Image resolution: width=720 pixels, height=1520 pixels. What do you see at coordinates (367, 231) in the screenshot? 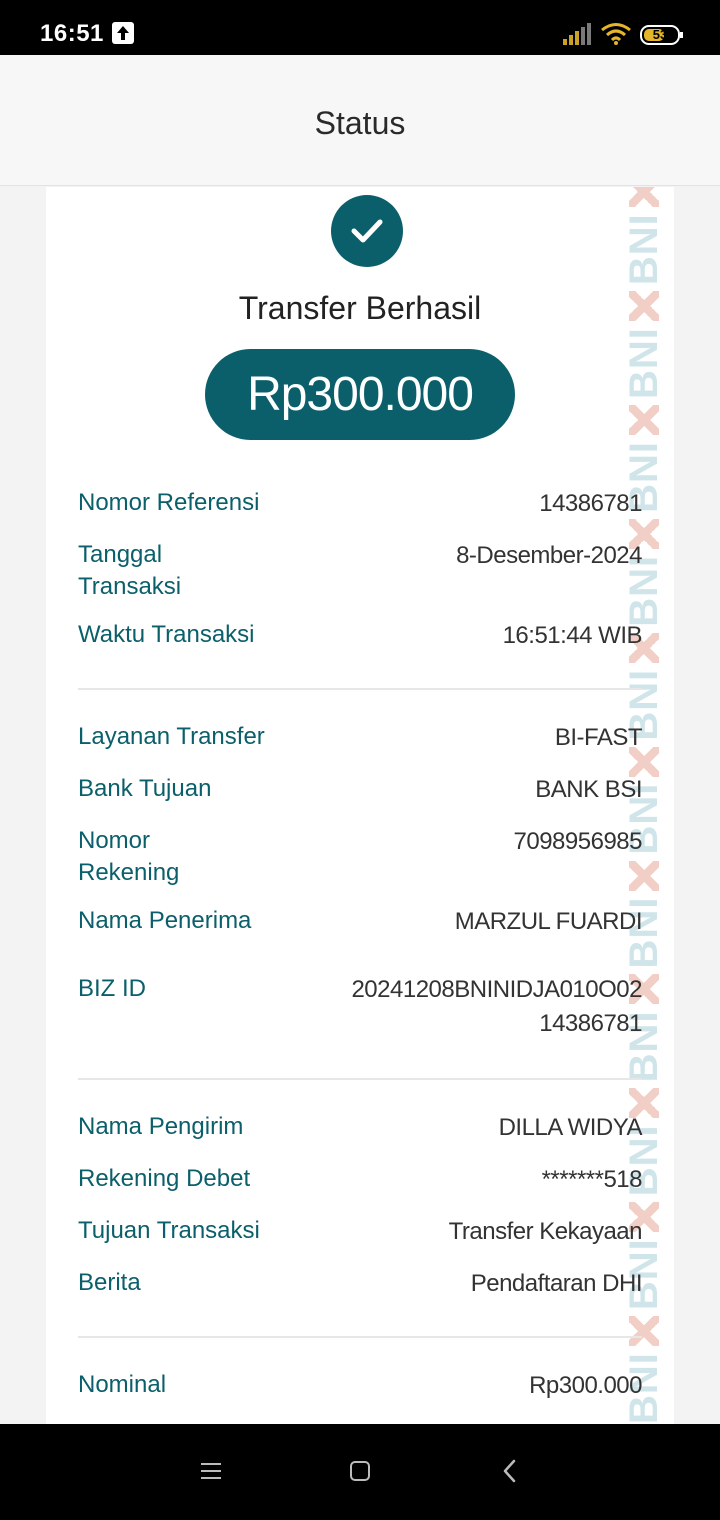
I see `success-check-icon` at bounding box center [367, 231].